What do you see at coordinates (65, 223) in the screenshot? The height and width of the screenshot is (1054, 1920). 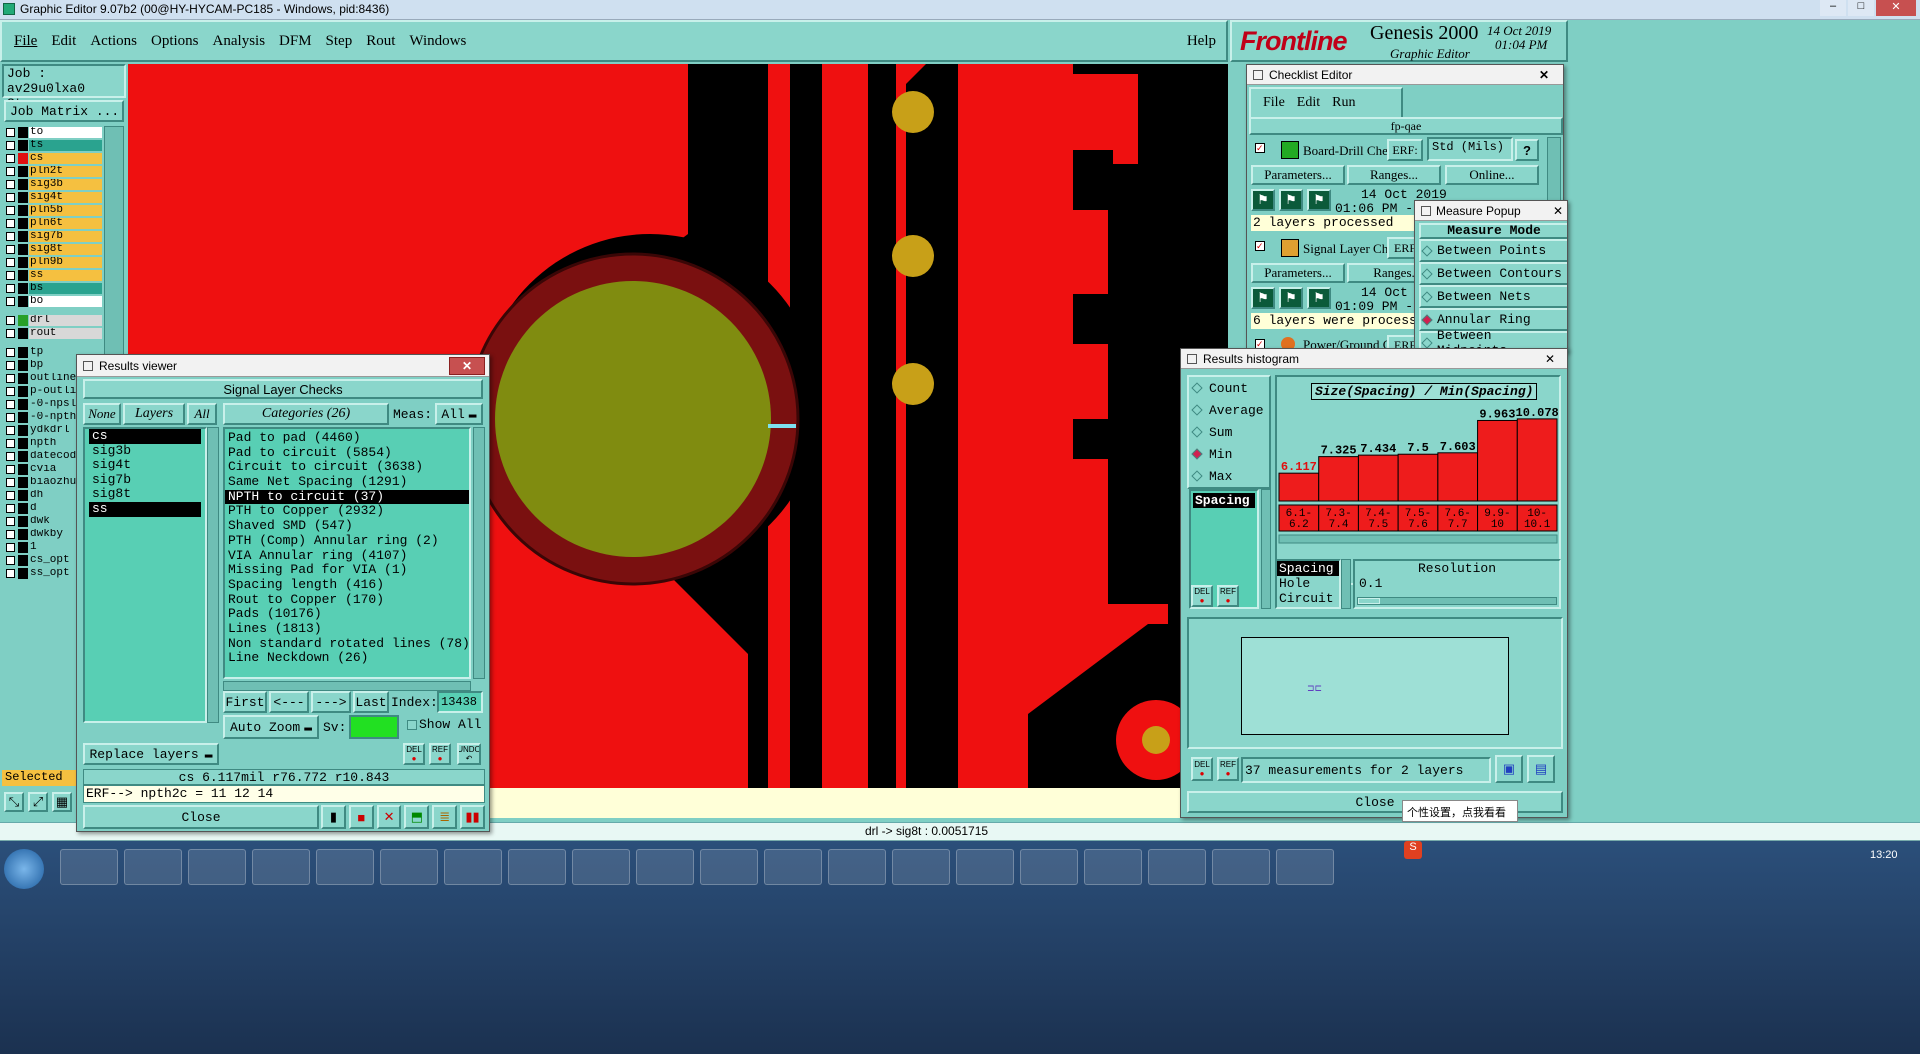 I see `layer-name: pln6t` at bounding box center [65, 223].